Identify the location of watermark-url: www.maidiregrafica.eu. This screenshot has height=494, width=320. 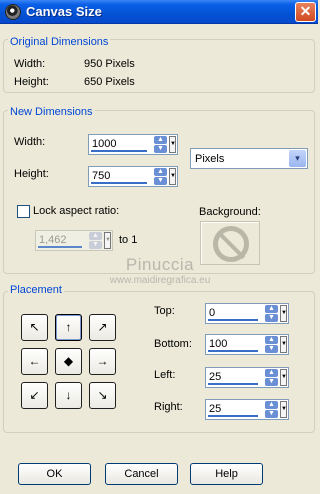
(160, 280).